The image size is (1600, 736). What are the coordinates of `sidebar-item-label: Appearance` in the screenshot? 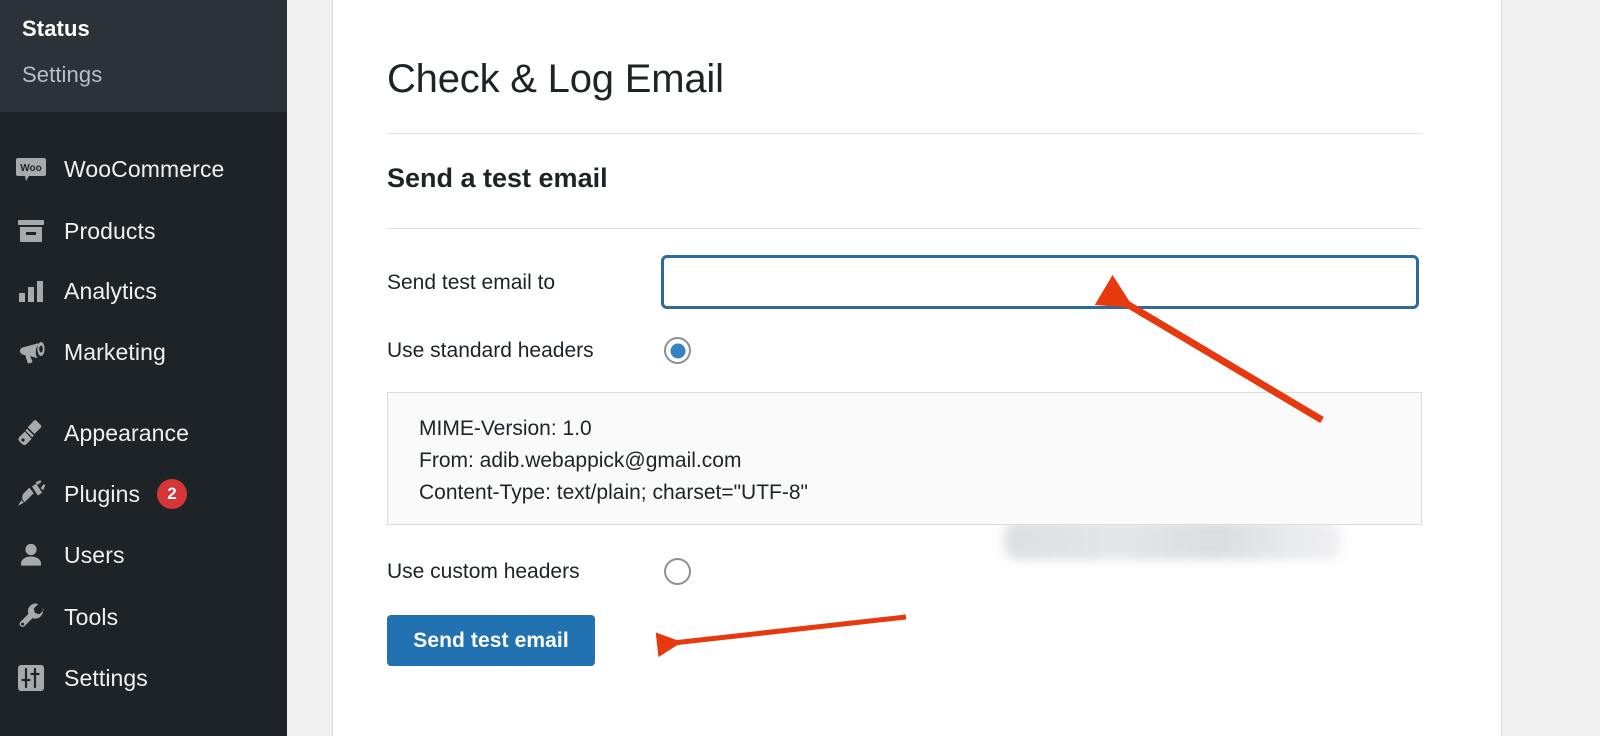 It's located at (127, 432).